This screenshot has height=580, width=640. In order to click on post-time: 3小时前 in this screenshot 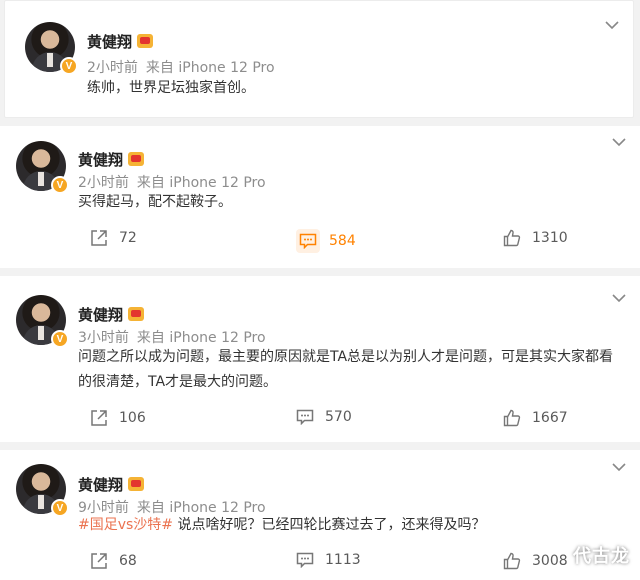, I will do `click(103, 338)`.